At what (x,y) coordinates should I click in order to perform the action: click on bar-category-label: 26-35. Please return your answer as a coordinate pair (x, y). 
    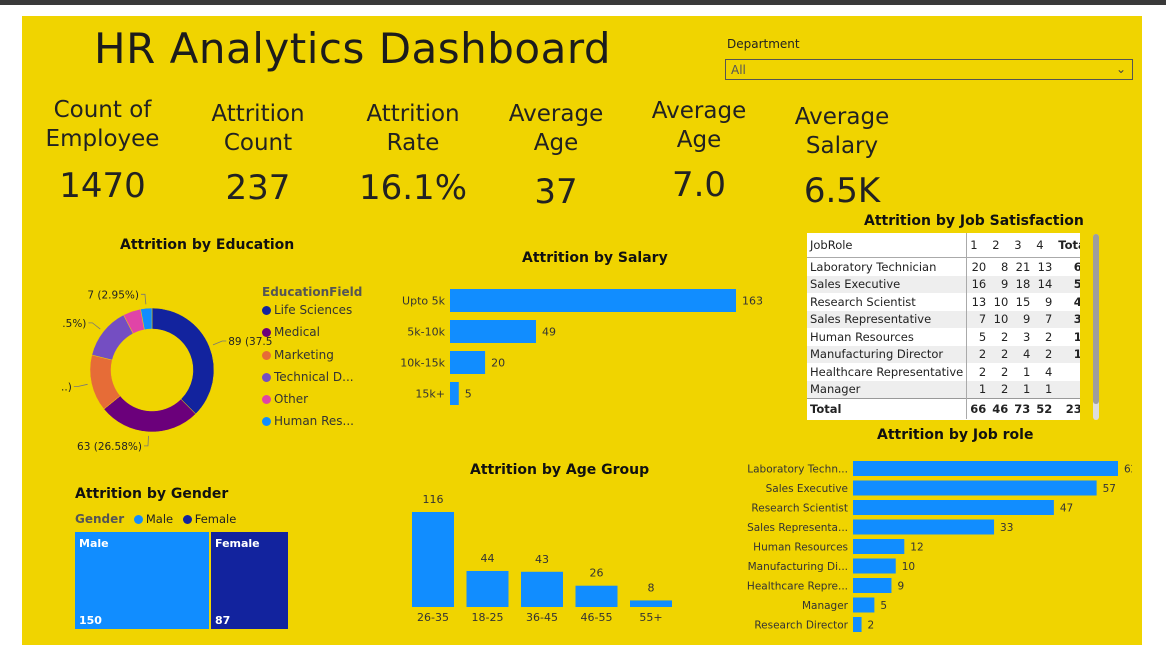
    Looking at the image, I should click on (433, 617).